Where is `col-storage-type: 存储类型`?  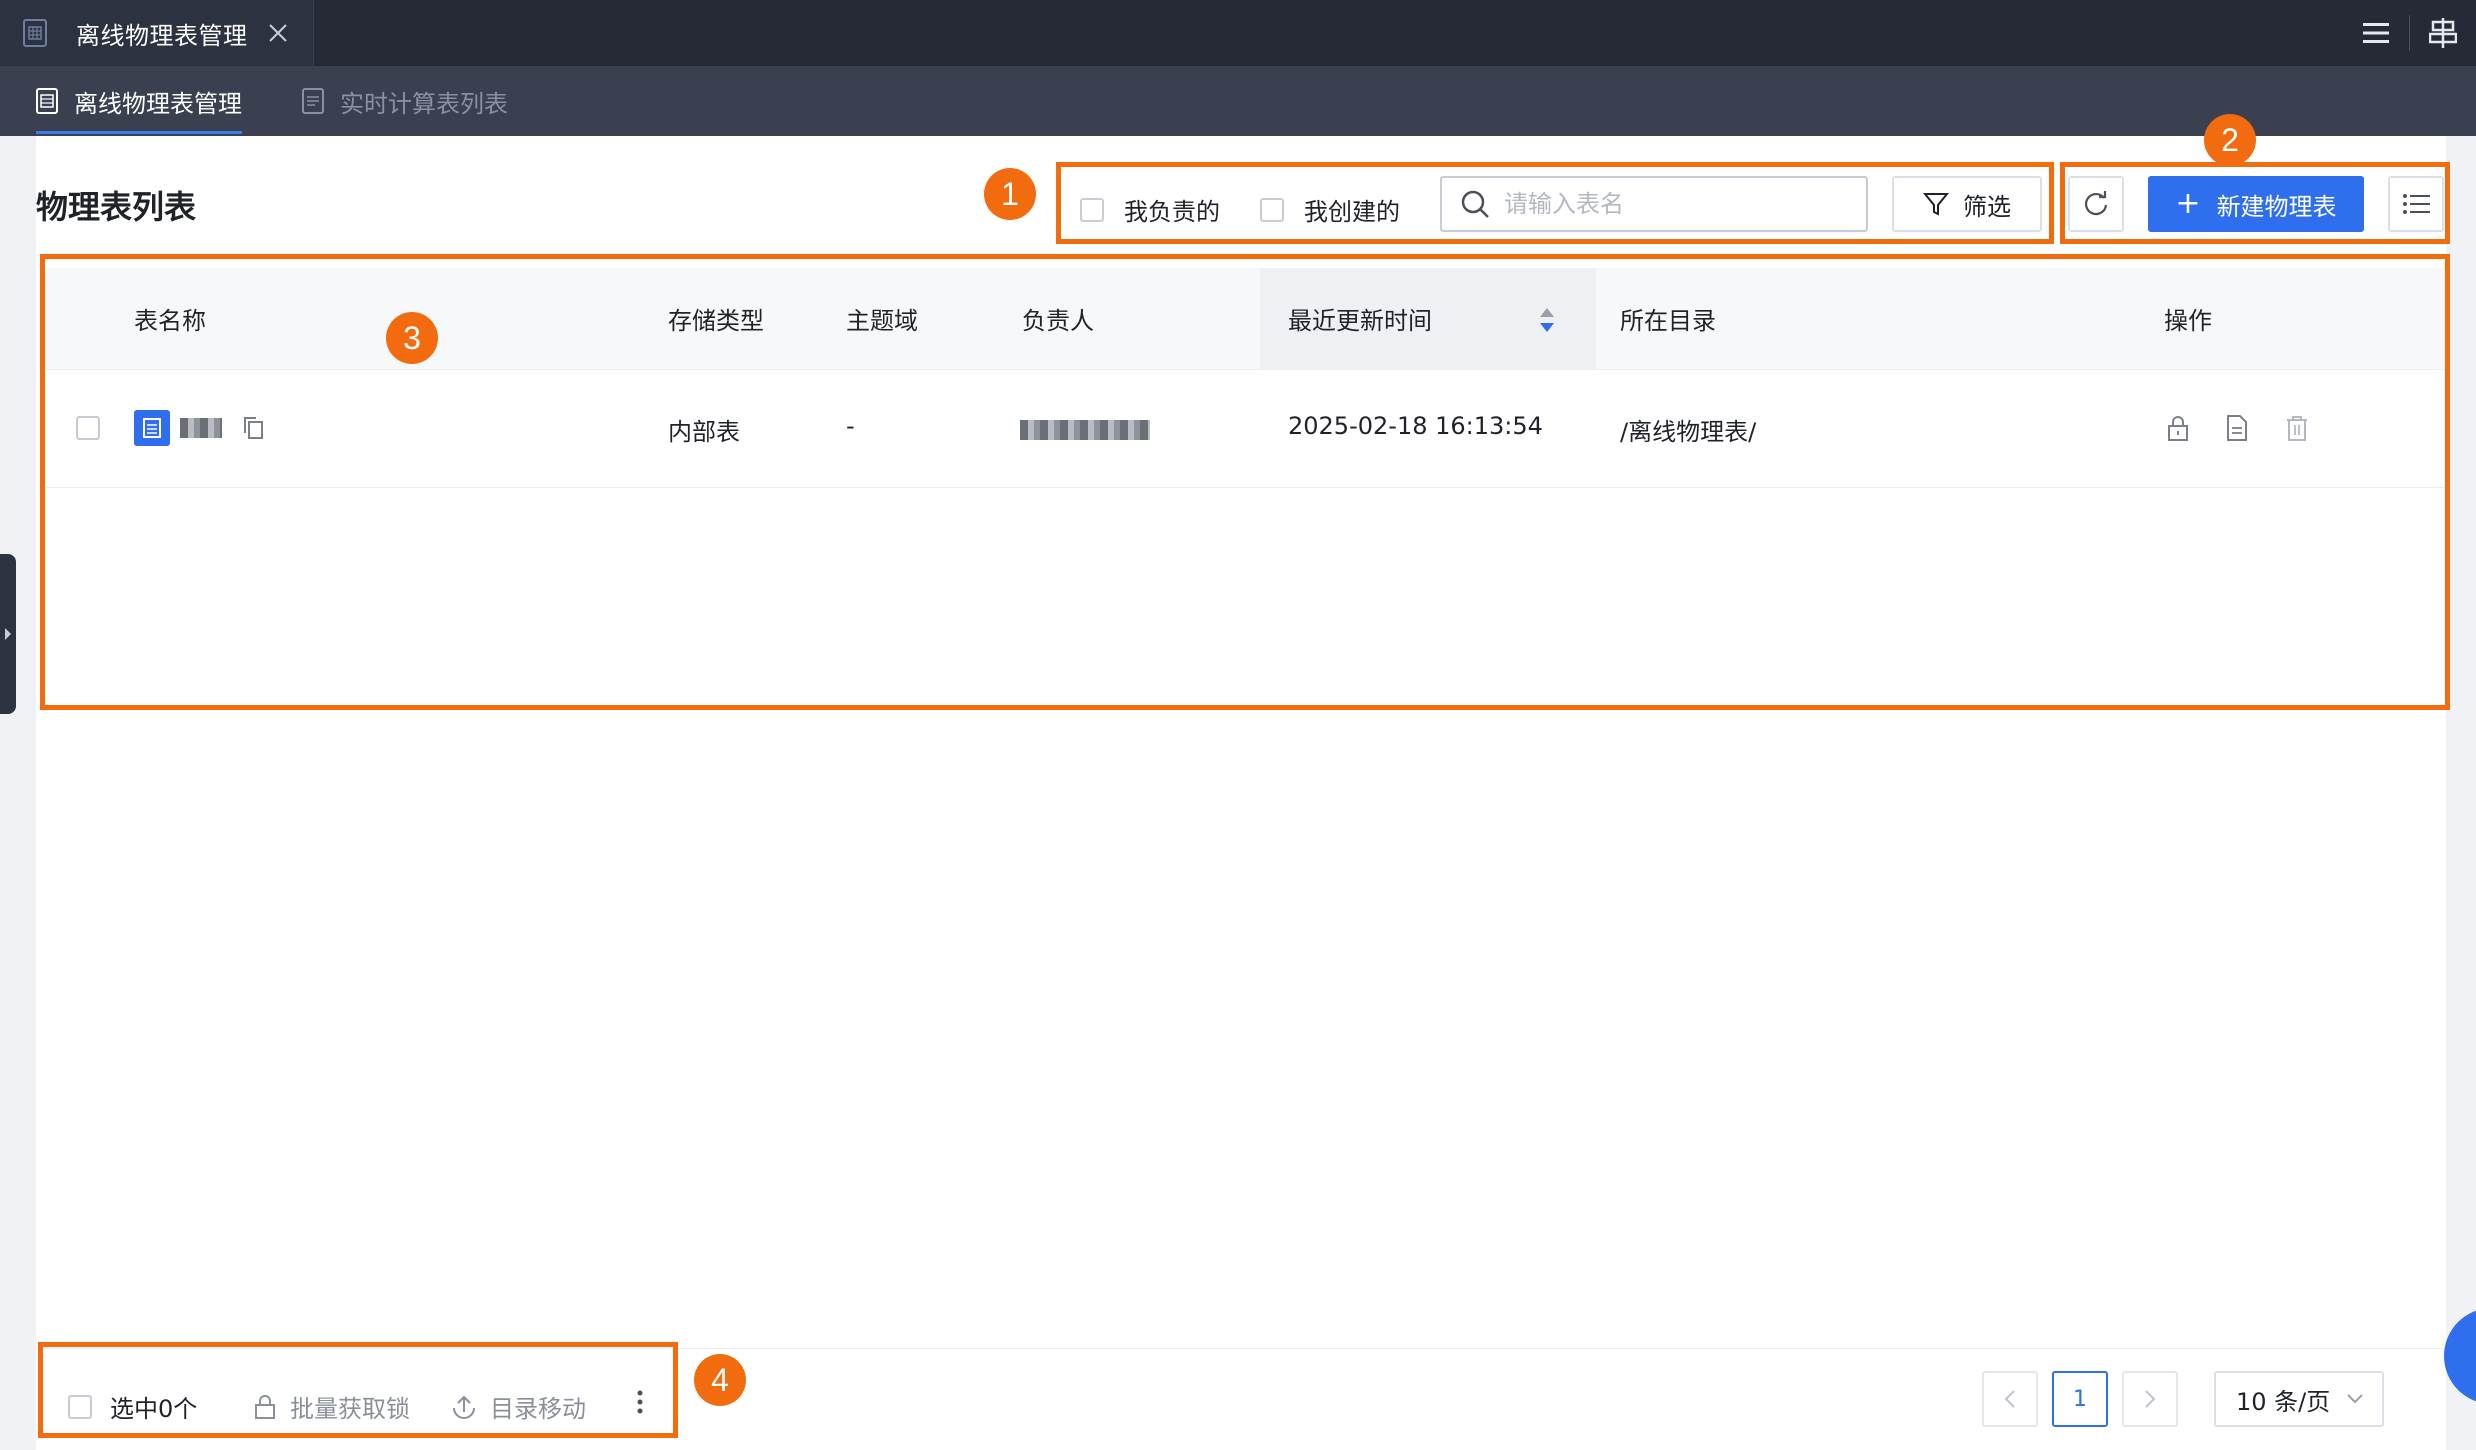 col-storage-type: 存储类型 is located at coordinates (716, 321).